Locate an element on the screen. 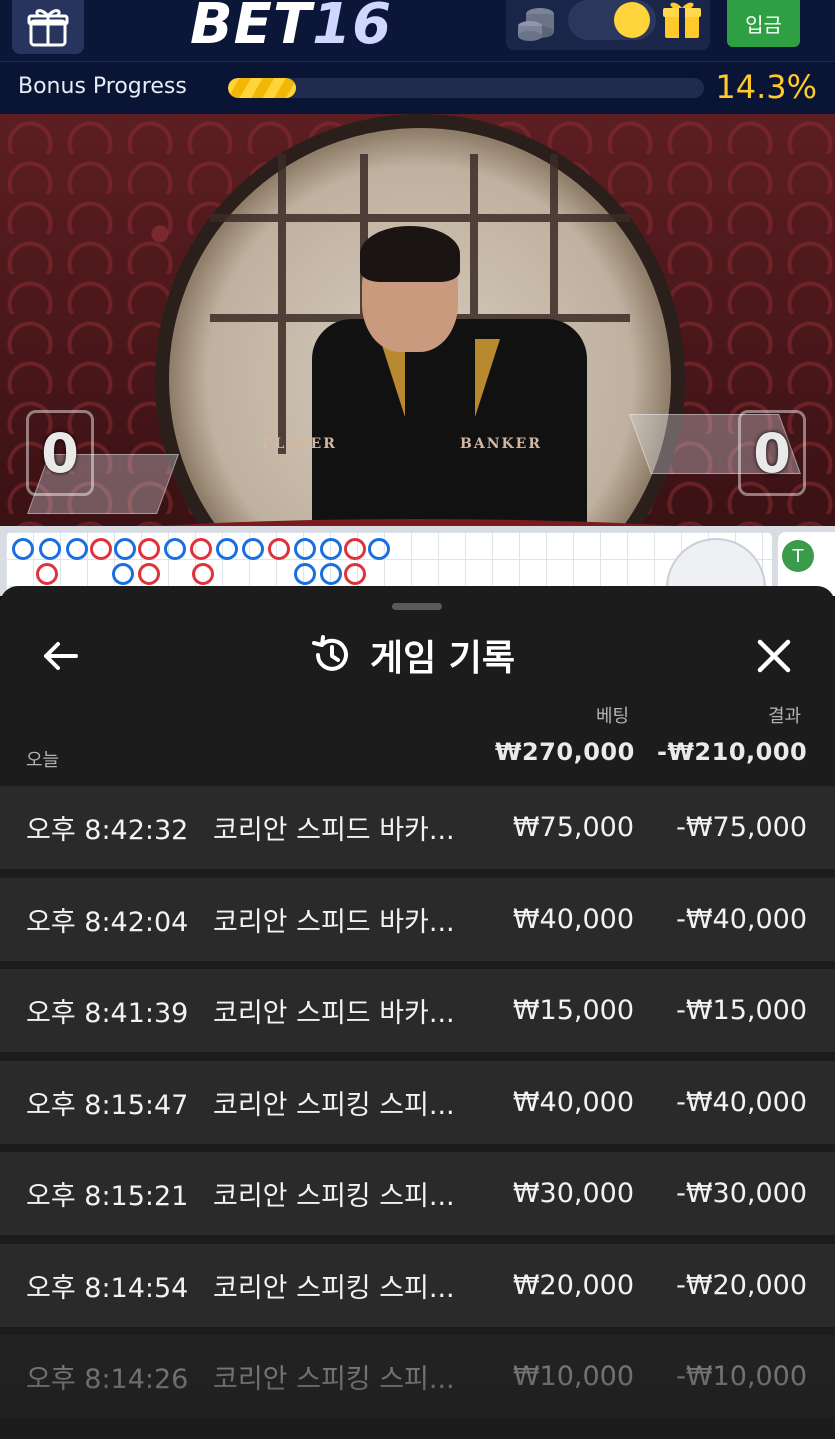 The height and width of the screenshot is (1439, 835). row-time: 오후 8:42:04 is located at coordinates (107, 922).